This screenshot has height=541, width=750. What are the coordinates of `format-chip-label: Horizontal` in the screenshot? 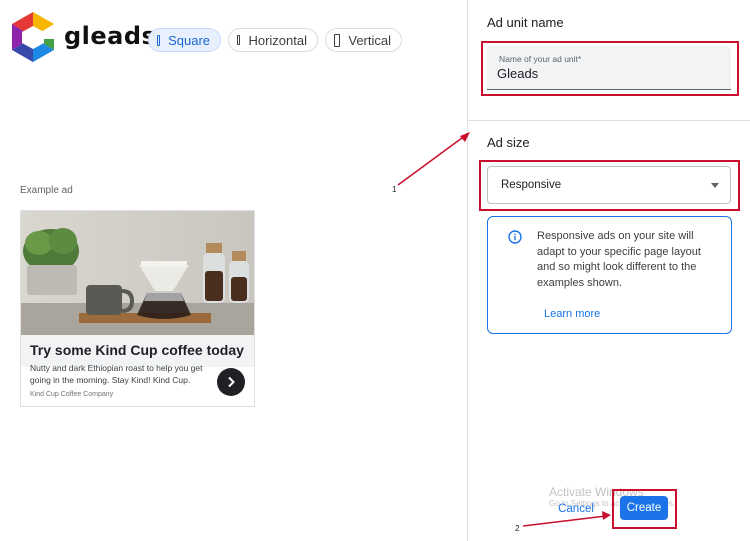 It's located at (277, 40).